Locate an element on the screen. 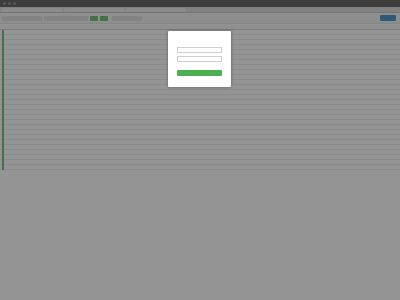 This screenshot has width=400, height=300. password-field is located at coordinates (199, 59).